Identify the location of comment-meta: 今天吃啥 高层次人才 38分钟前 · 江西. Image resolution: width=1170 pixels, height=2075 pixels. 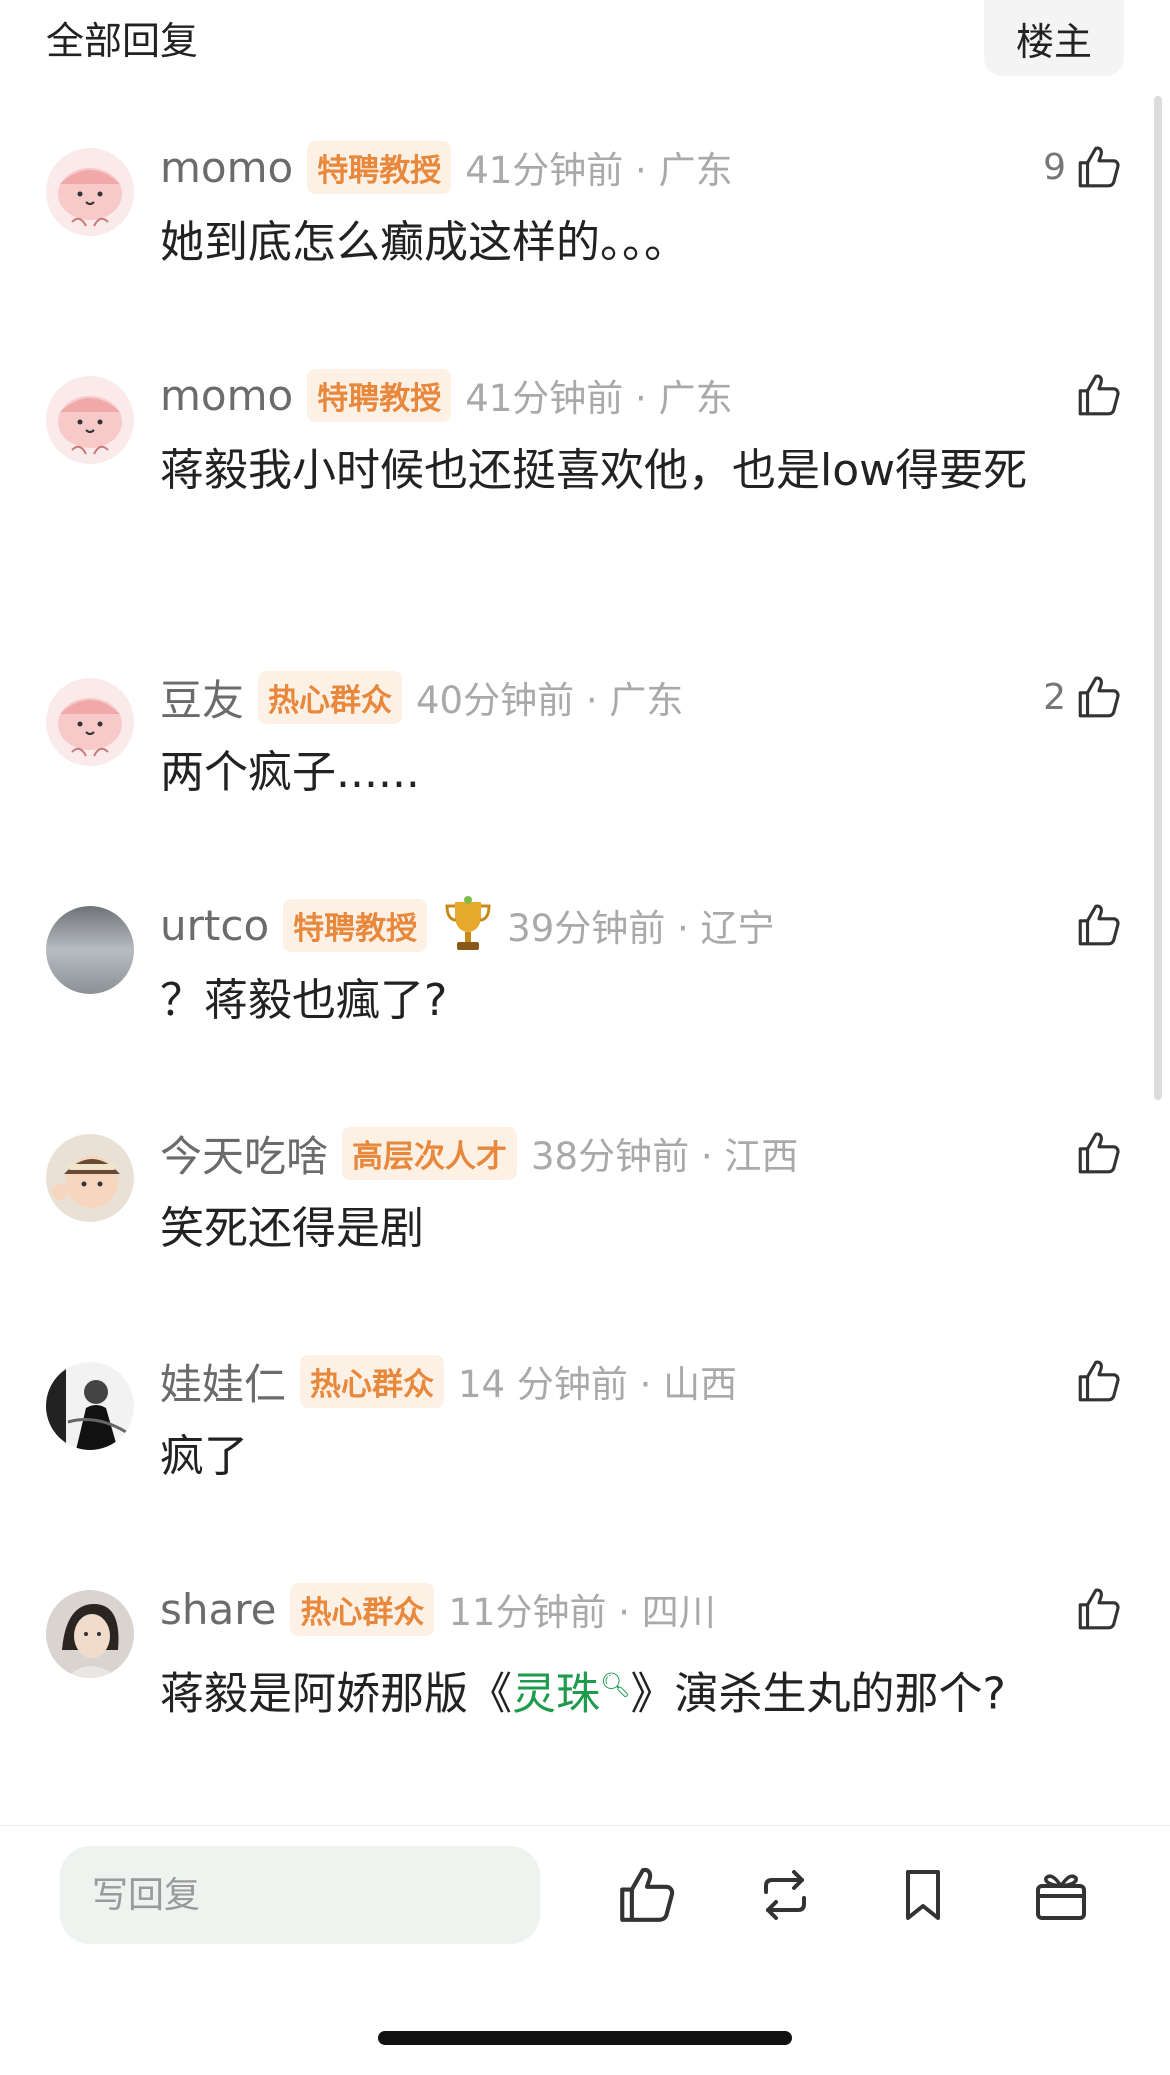
(479, 1153).